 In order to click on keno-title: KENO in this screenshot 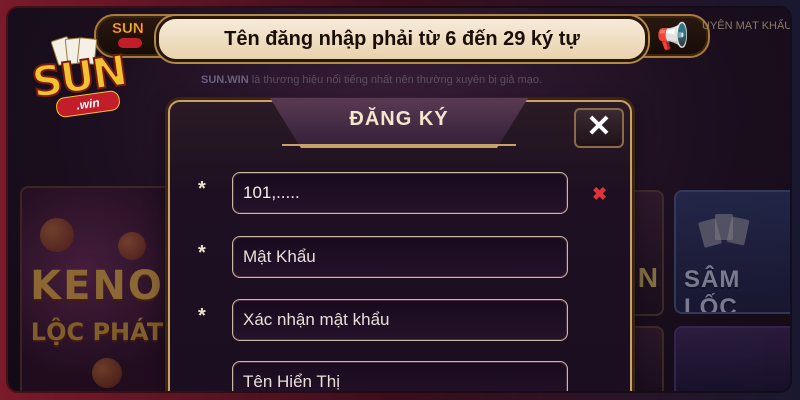, I will do `click(97, 286)`.